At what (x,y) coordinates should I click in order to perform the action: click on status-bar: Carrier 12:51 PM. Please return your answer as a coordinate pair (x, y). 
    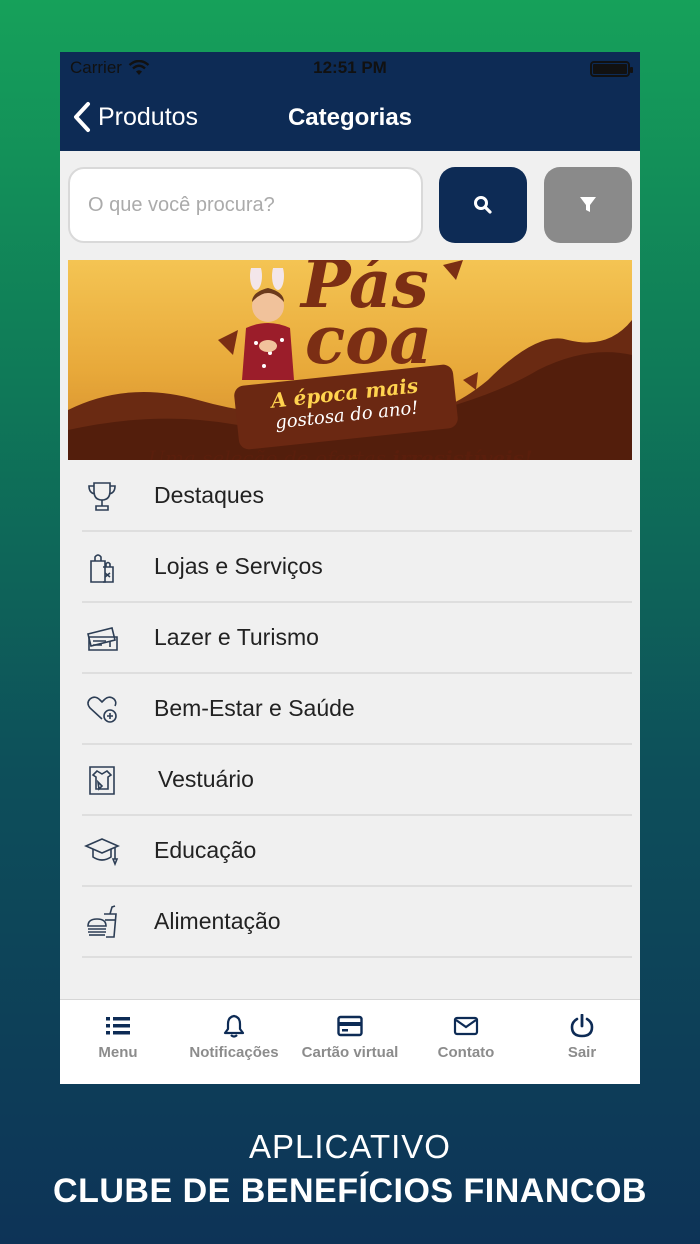
    Looking at the image, I should click on (350, 68).